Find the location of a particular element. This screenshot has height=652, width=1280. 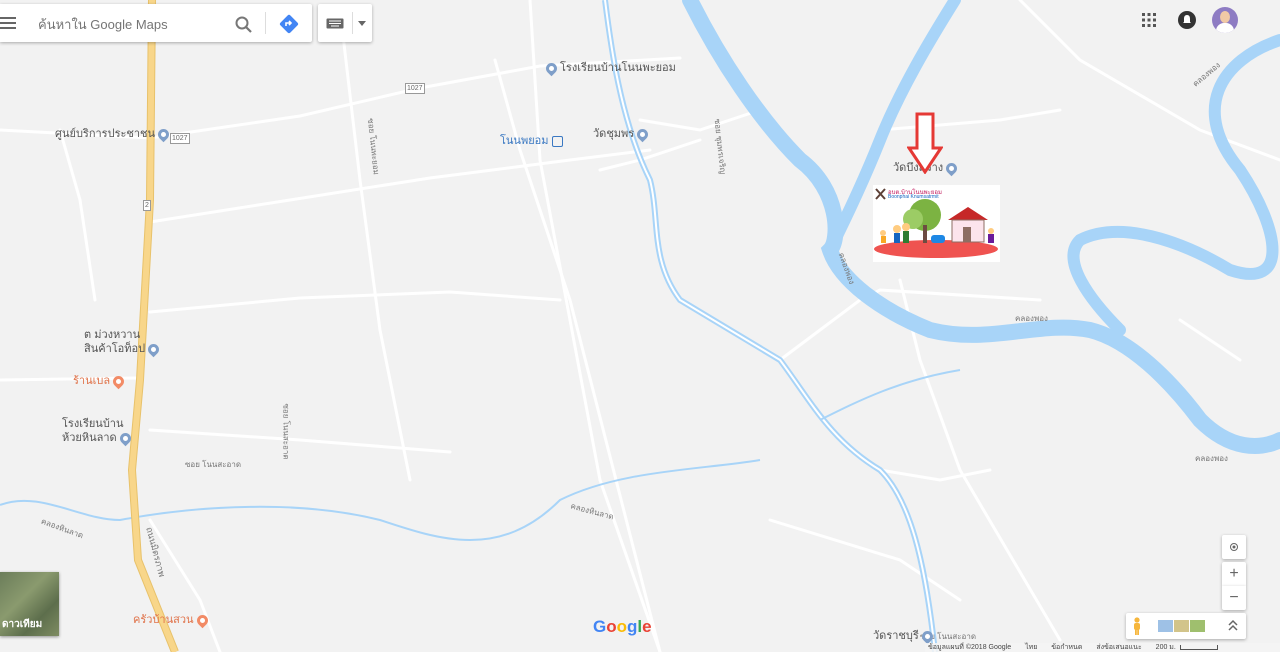

poi-label: โรงเรียนบ้านโนนพะยอม is located at coordinates (618, 68).